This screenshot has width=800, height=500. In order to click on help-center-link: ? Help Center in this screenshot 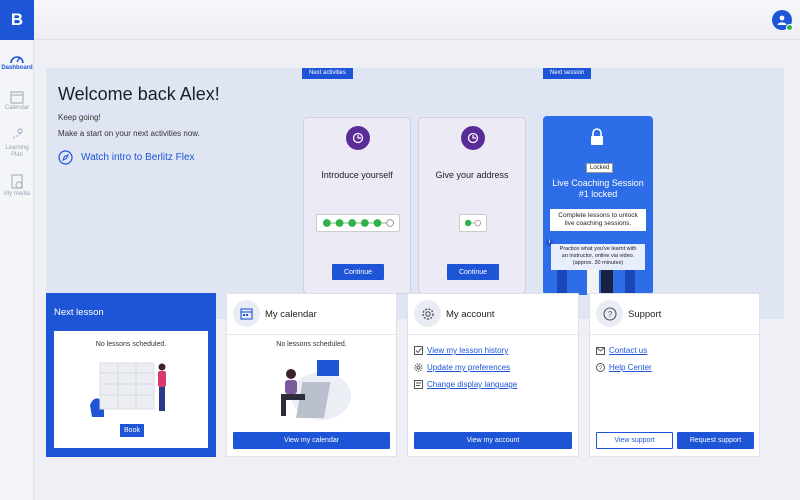, I will do `click(624, 367)`.